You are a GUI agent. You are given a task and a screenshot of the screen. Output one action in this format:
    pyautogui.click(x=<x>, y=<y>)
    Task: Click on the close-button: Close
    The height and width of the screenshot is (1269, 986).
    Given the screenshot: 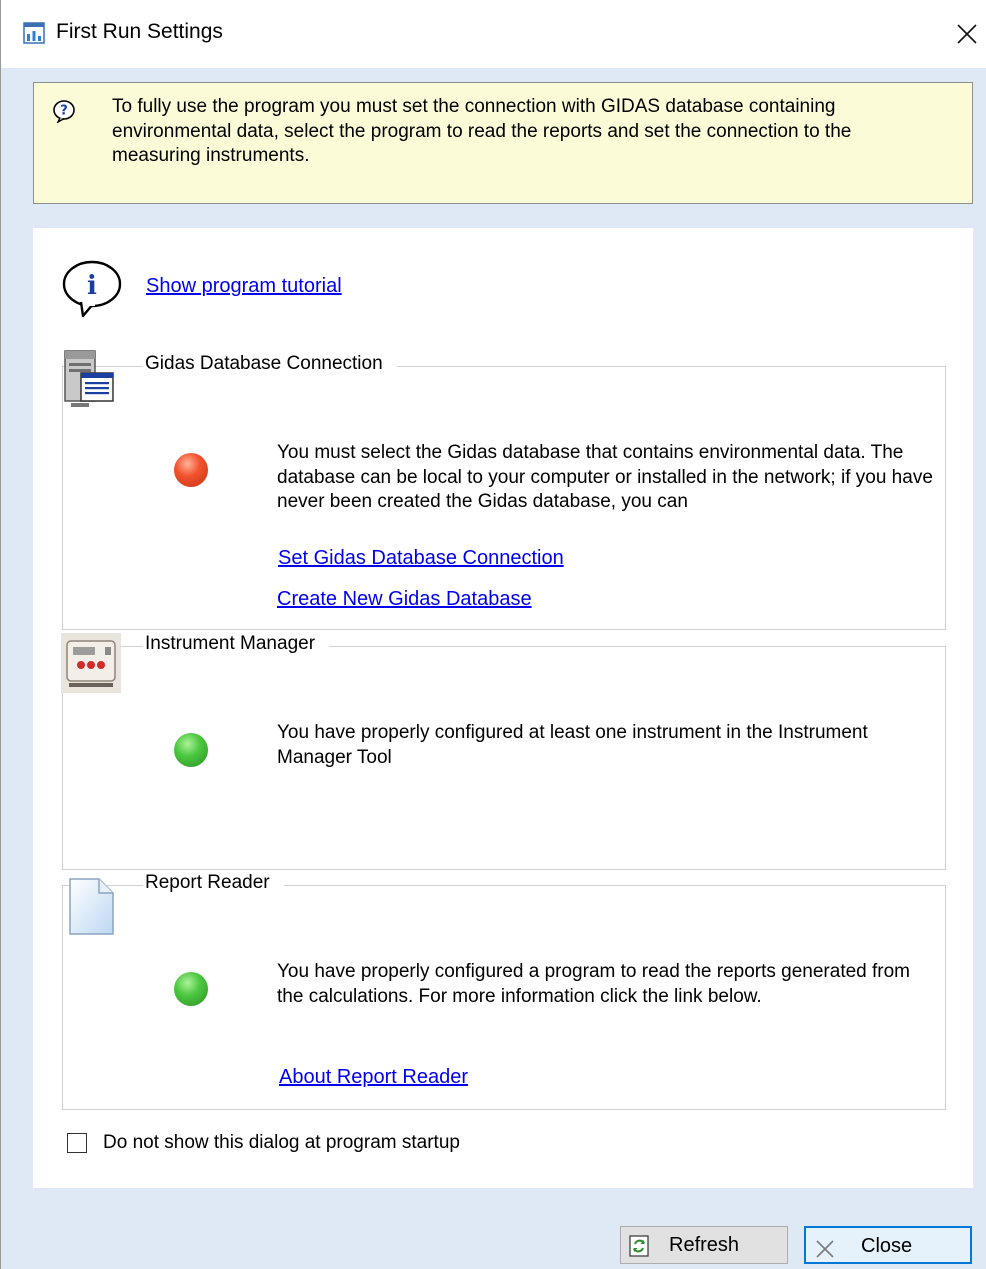 What is the action you would take?
    pyautogui.click(x=888, y=1245)
    